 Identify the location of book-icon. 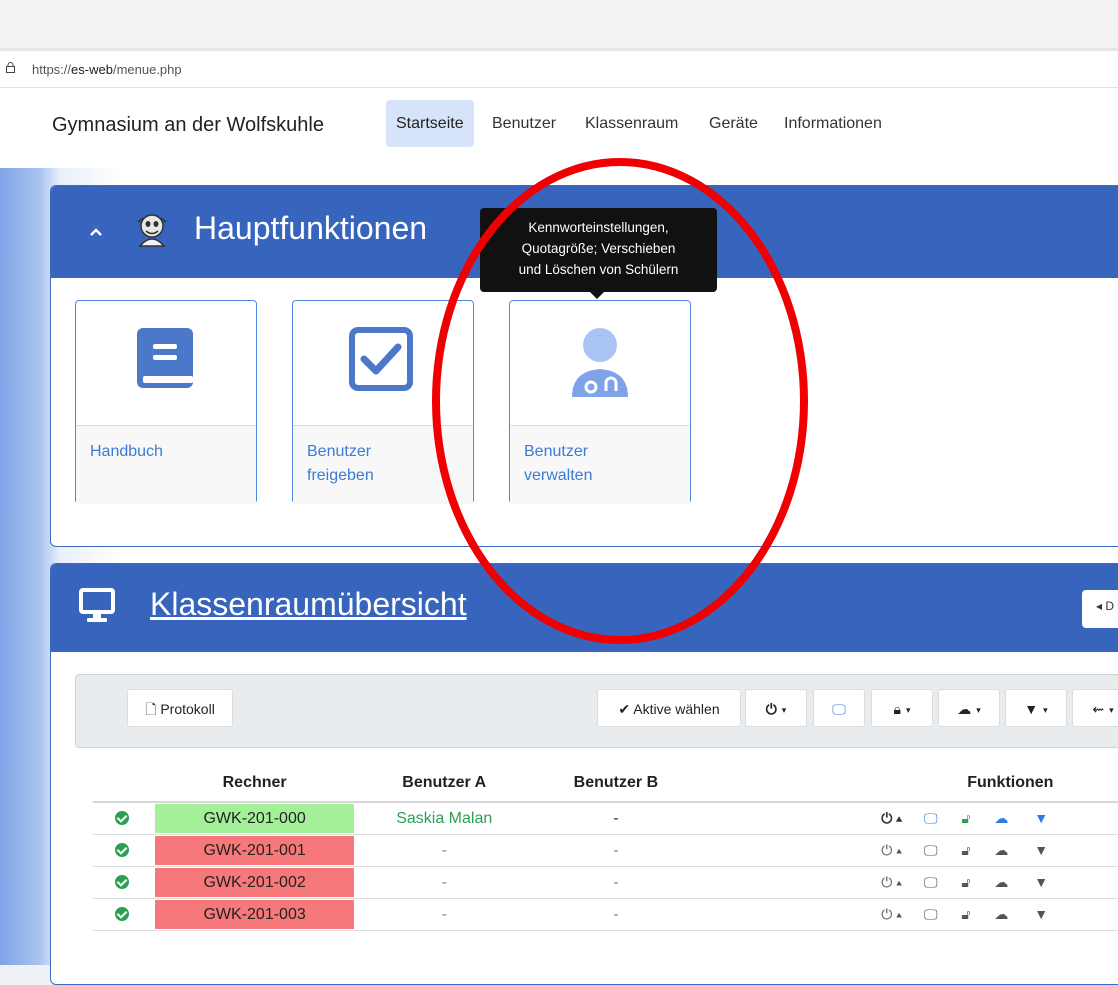
(165, 358).